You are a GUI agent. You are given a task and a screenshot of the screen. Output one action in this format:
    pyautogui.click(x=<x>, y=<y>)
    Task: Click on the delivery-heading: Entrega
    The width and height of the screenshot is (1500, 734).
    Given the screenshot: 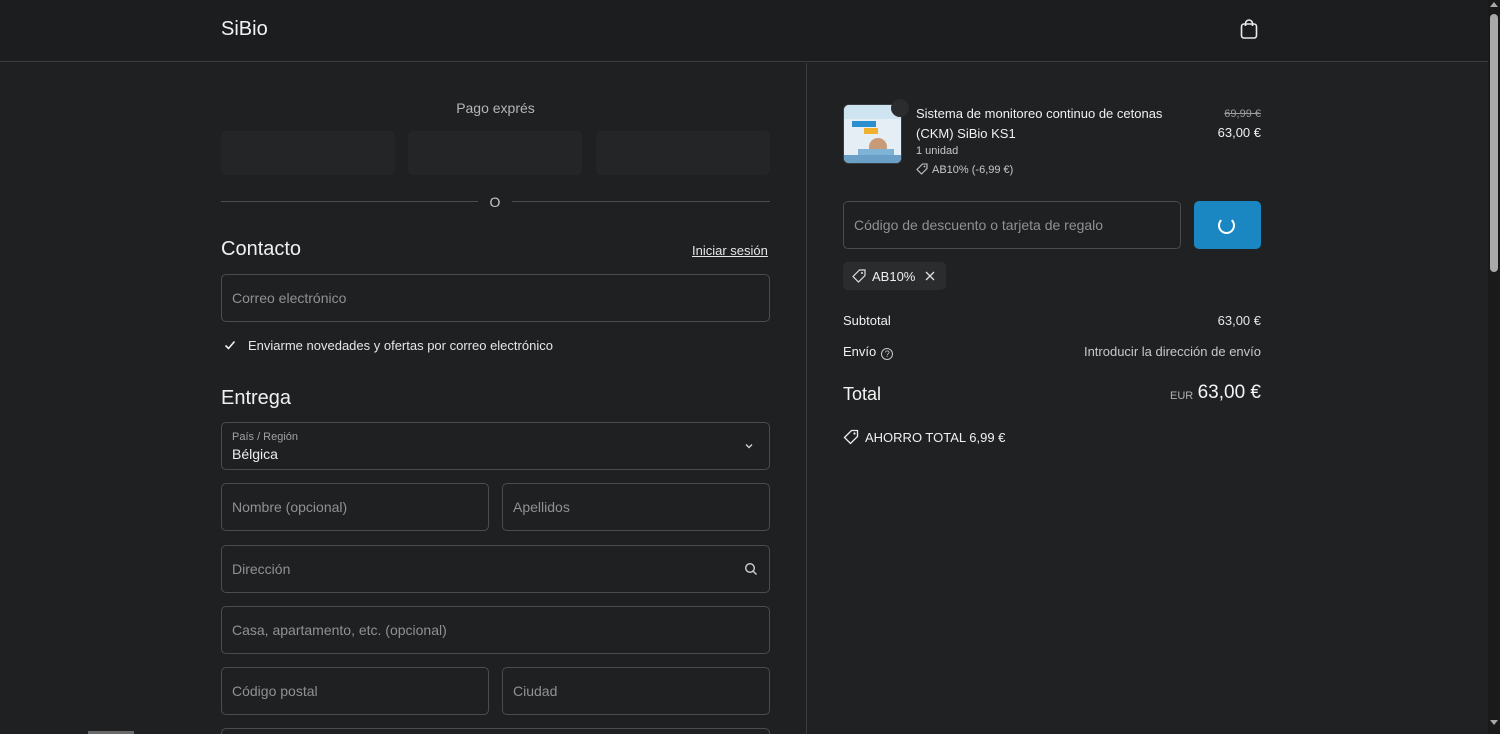 What is the action you would take?
    pyautogui.click(x=256, y=398)
    